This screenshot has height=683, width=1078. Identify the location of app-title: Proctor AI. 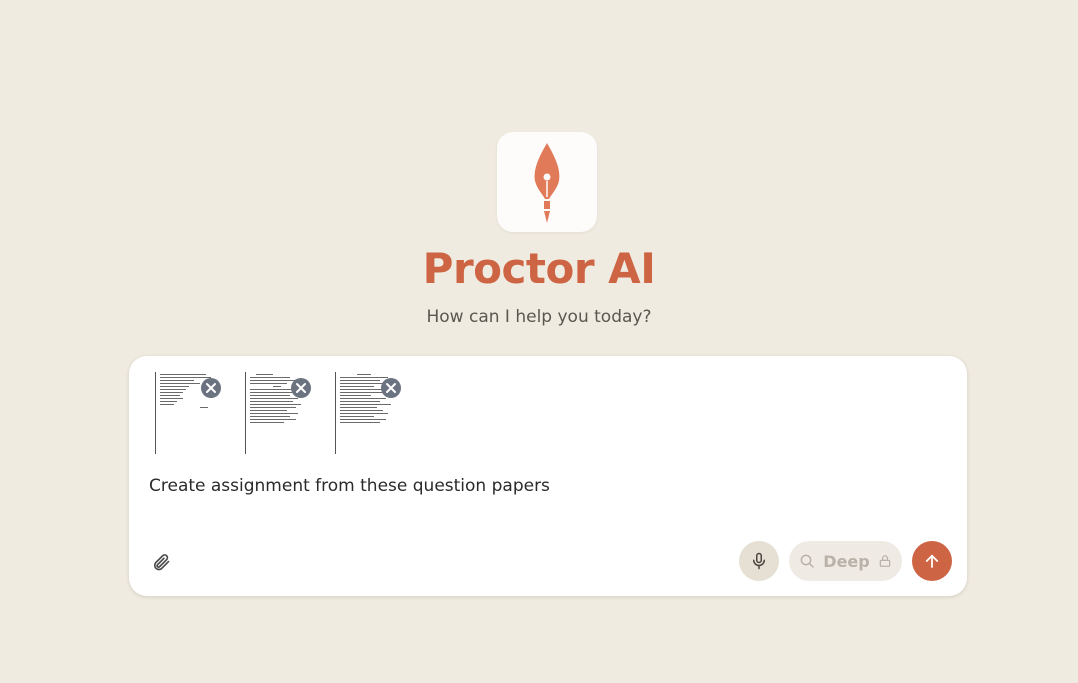
(539, 268).